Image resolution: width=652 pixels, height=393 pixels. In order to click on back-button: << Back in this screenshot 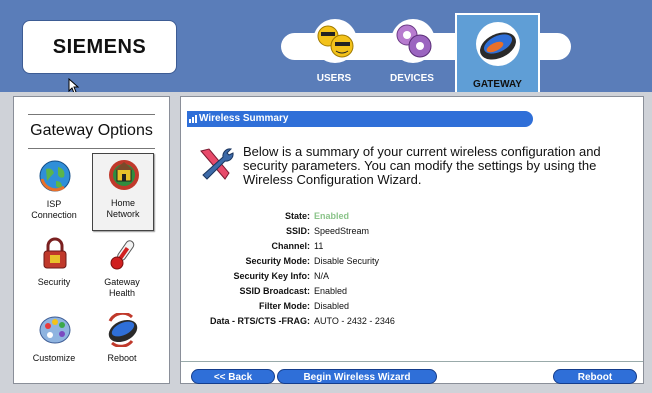, I will do `click(233, 376)`.